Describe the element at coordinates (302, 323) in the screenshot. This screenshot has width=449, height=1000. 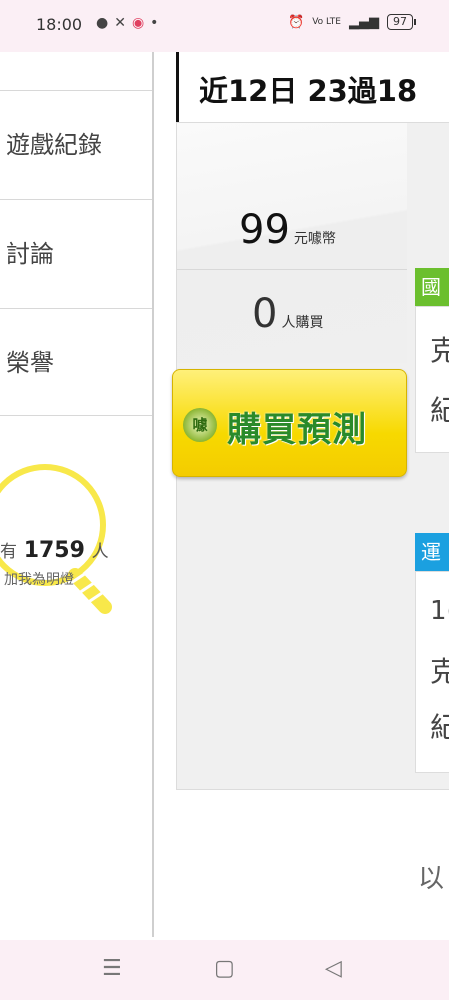
I see `buyers-unit: 人購買` at that location.